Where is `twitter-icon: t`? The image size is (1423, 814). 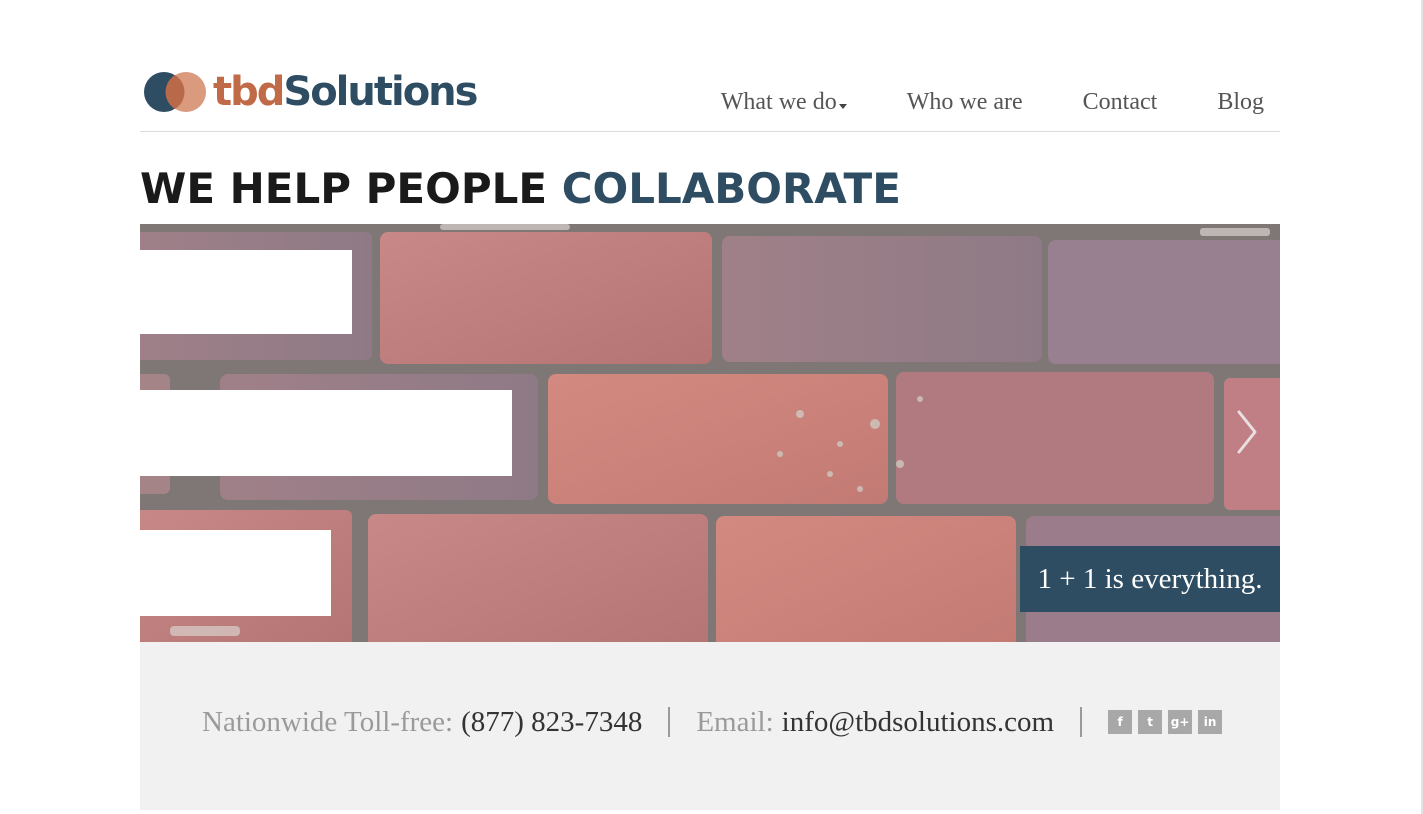 twitter-icon: t is located at coordinates (1150, 722).